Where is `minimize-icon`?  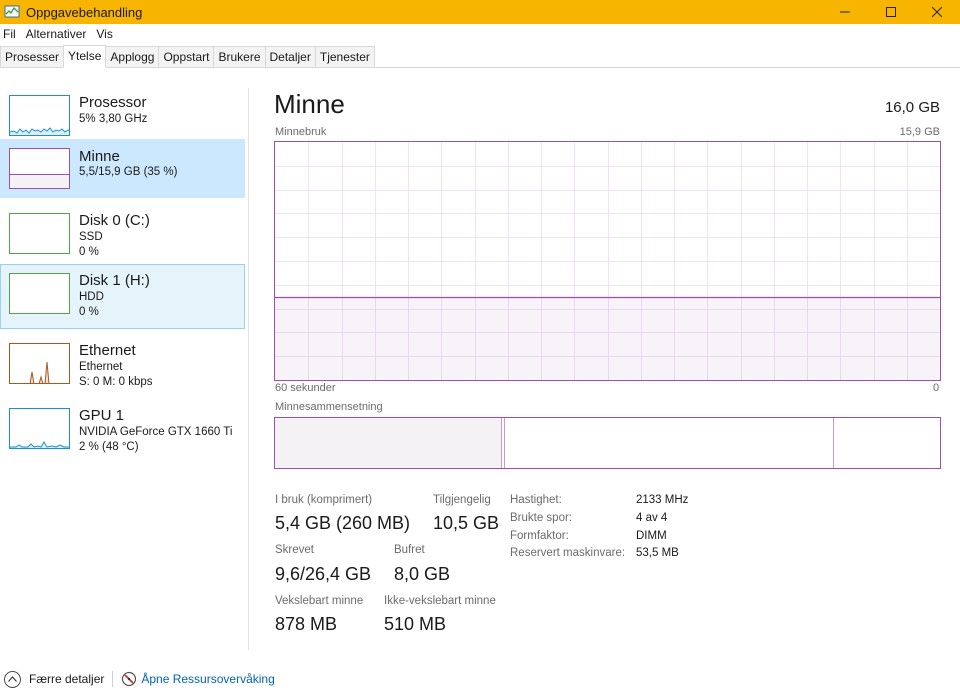 minimize-icon is located at coordinates (845, 12).